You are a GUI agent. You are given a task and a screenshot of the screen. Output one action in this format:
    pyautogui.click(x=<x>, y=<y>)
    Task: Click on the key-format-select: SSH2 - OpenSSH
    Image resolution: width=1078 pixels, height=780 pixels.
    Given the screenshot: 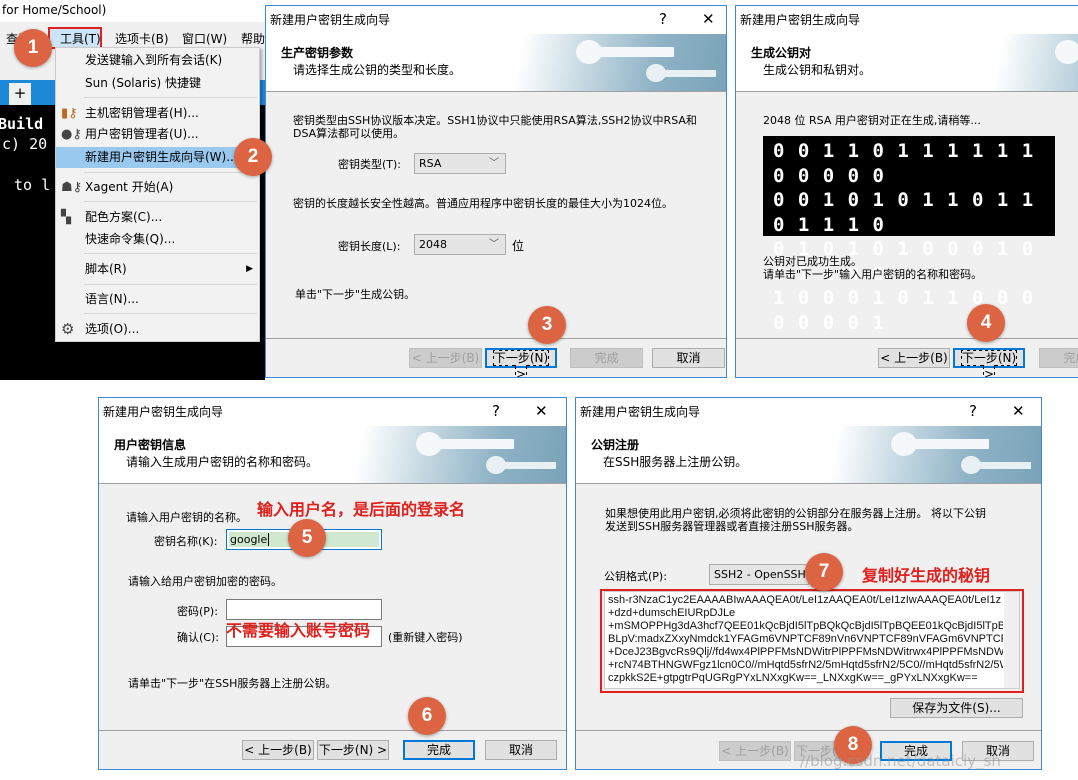 What is the action you would take?
    pyautogui.click(x=759, y=574)
    